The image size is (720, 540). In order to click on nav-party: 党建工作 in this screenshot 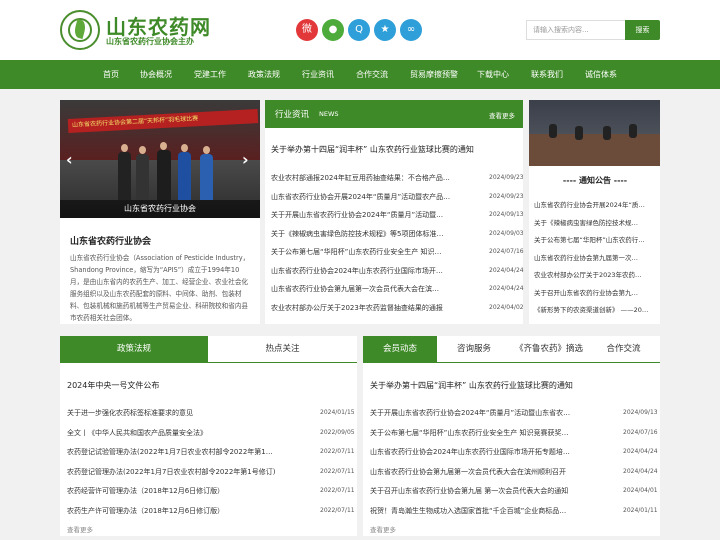, I will do `click(210, 74)`.